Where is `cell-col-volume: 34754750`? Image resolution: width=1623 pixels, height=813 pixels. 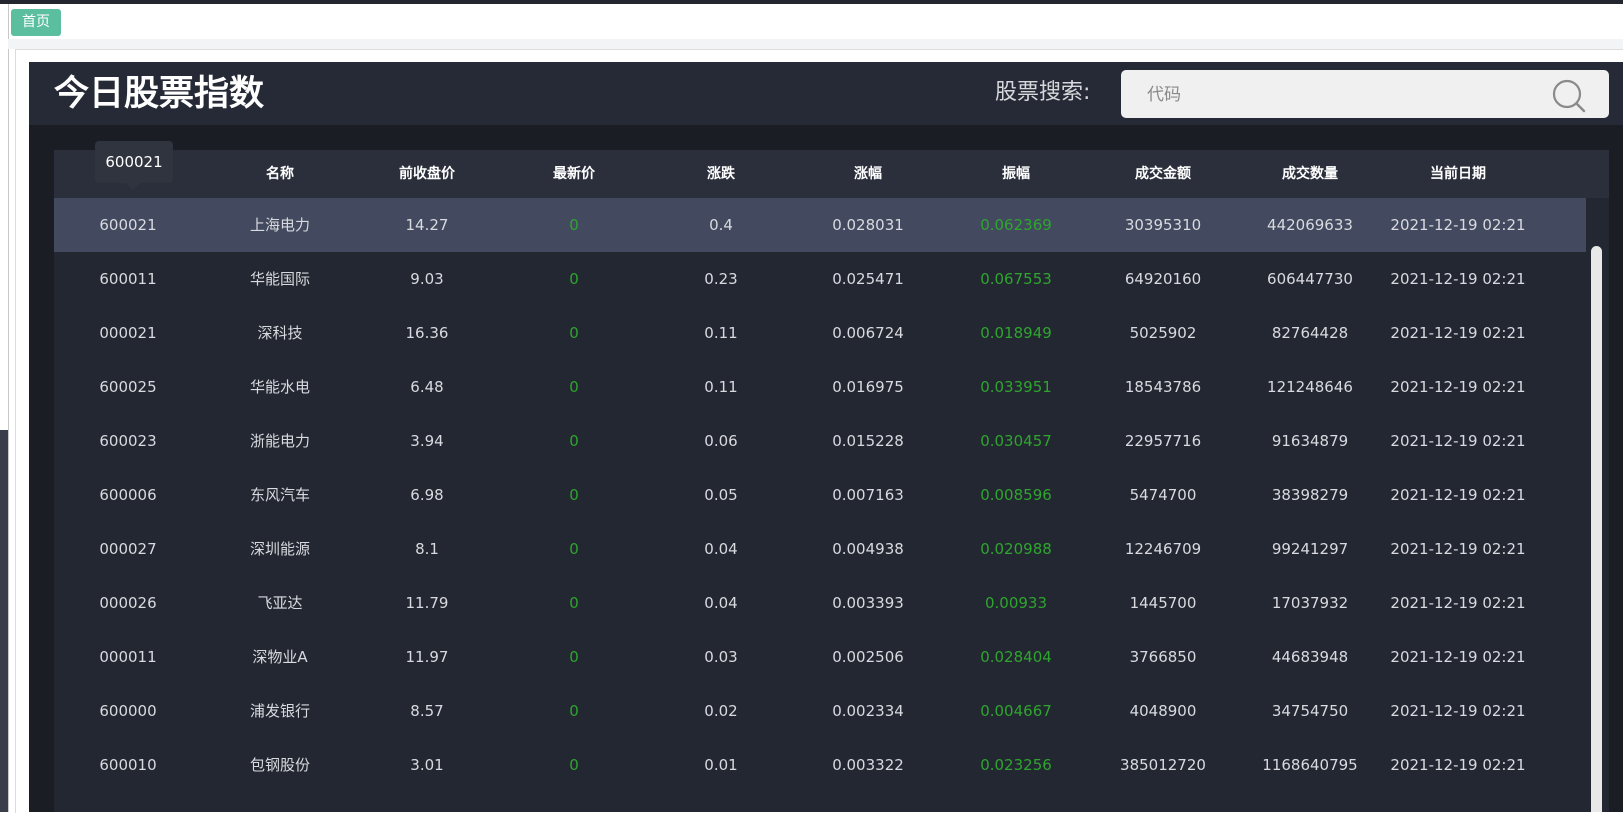 cell-col-volume: 34754750 is located at coordinates (1310, 711).